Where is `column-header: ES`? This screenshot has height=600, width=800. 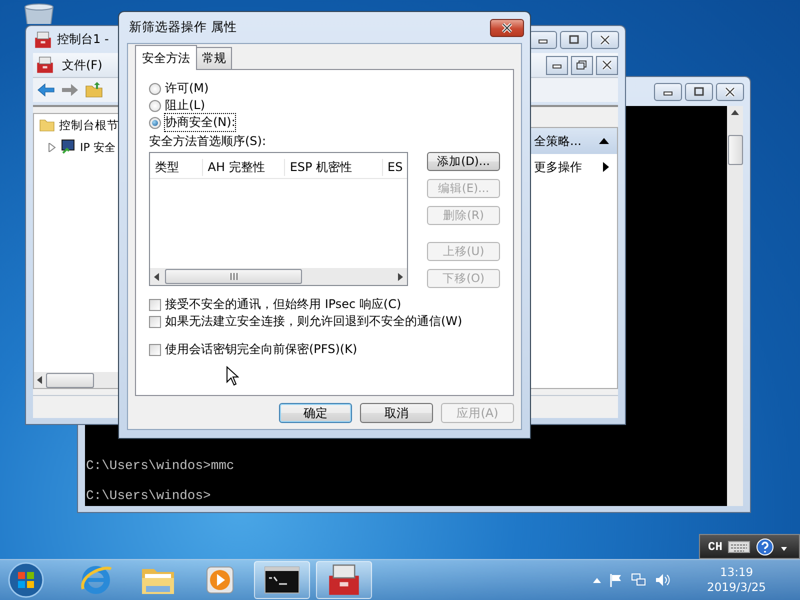
column-header: ES is located at coordinates (394, 167).